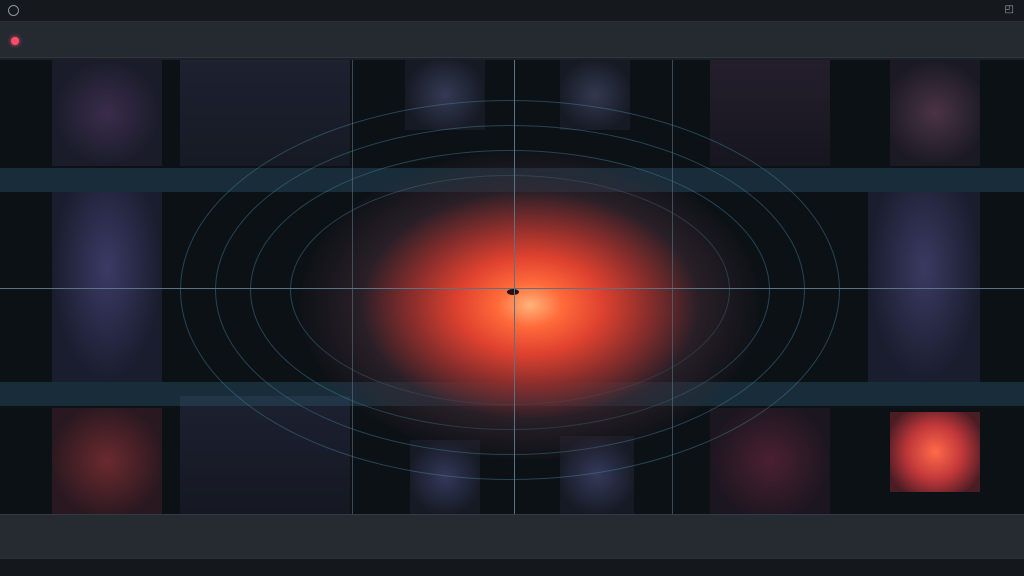 The image size is (1024, 576). Describe the element at coordinates (352, 287) in the screenshot. I see `grid-line-left` at that location.